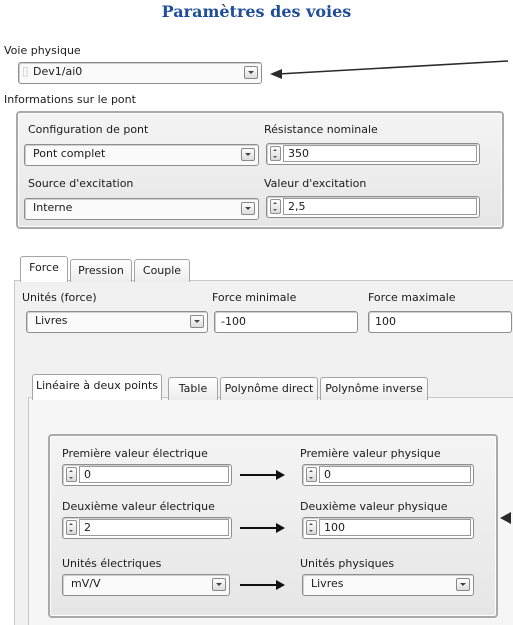 This screenshot has height=625, width=513. What do you see at coordinates (70, 99) in the screenshot?
I see `bridge-section-label: Informations sur le pont` at bounding box center [70, 99].